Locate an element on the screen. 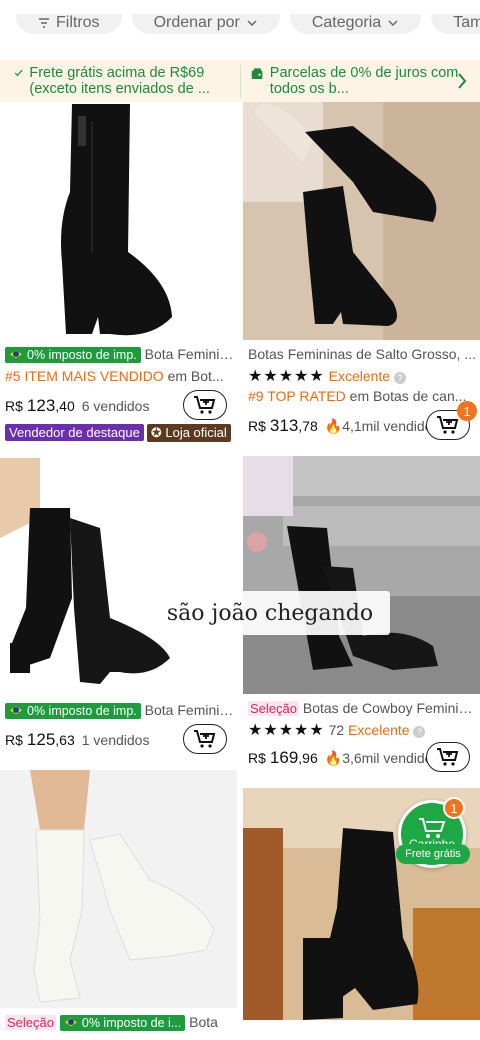 The height and width of the screenshot is (1040, 480). rating-count: 72 is located at coordinates (336, 730).